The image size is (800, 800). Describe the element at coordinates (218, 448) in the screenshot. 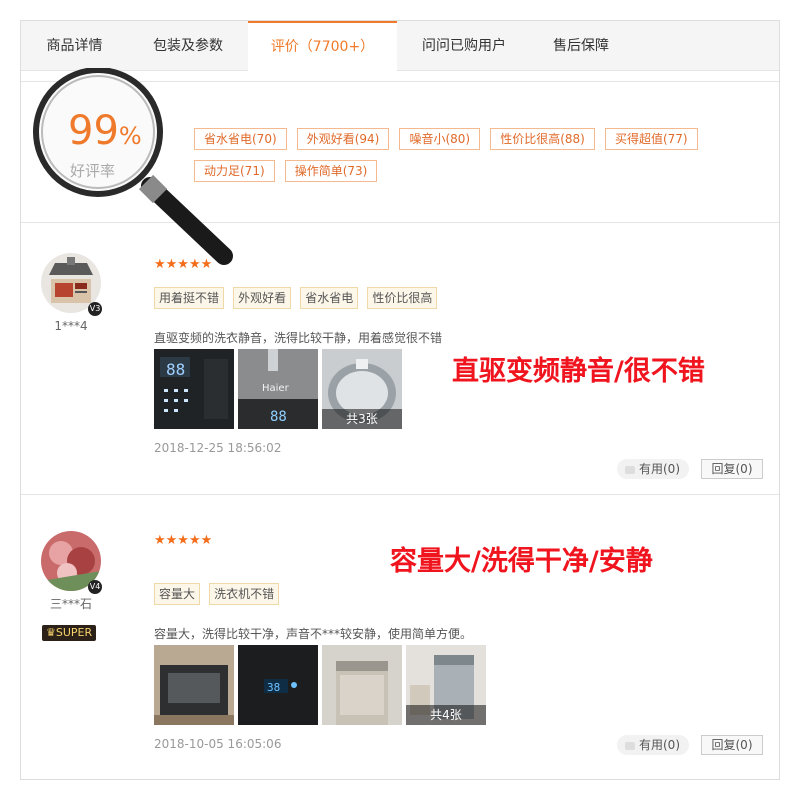

I see `review-date: 2018-12-25 18:56:02` at that location.